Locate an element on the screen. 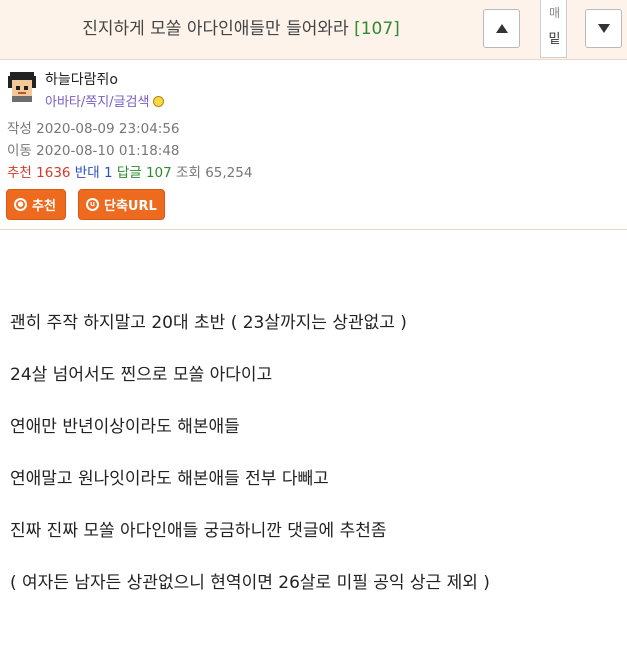  comment-count: [107] is located at coordinates (377, 29).